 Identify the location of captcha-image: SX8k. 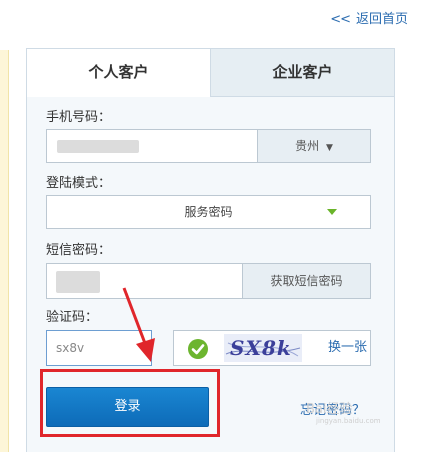
(263, 348).